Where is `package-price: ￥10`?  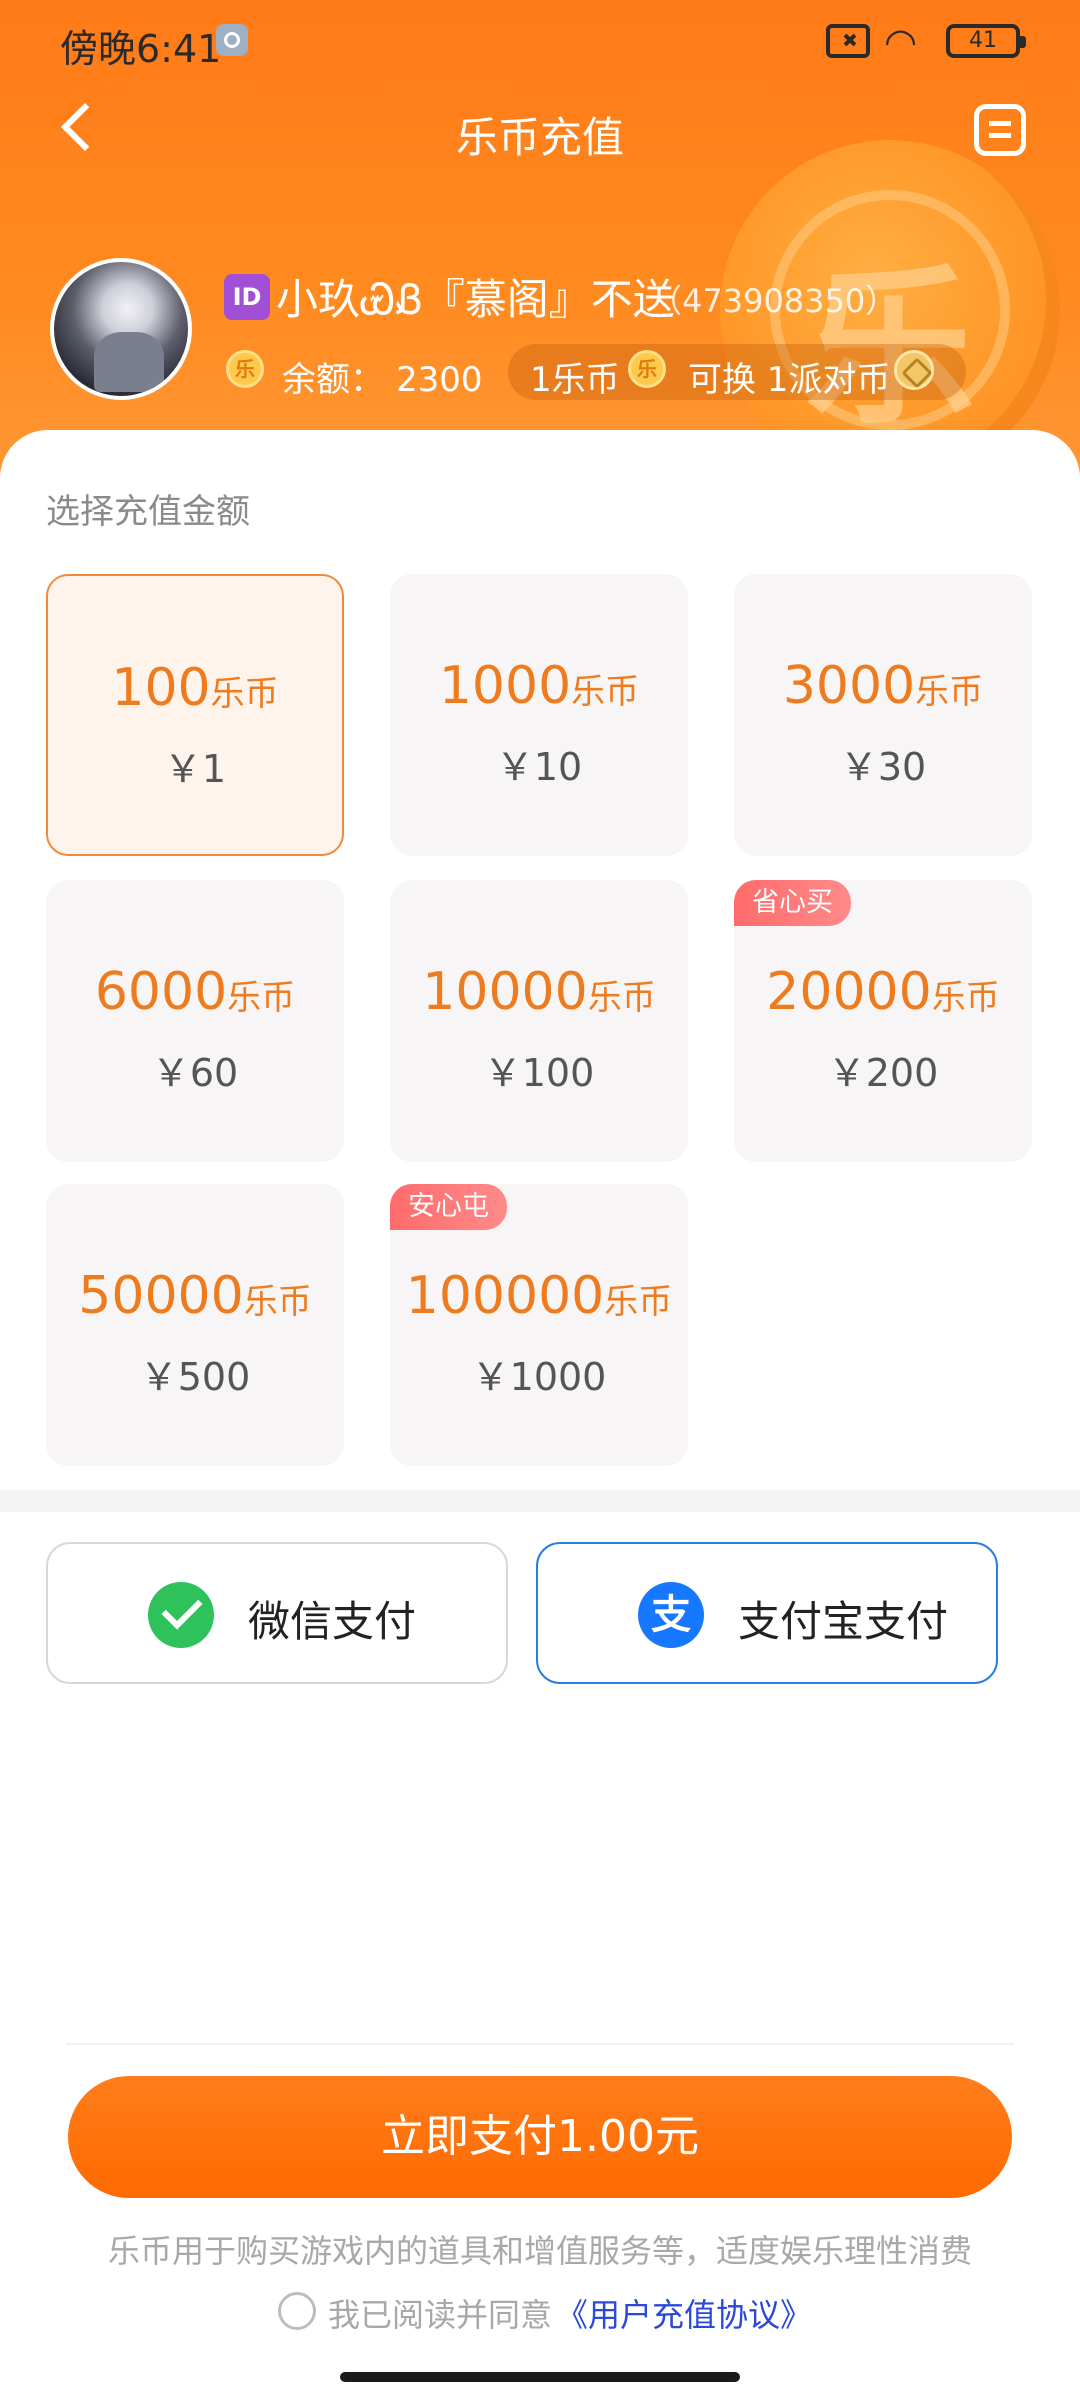 package-price: ￥10 is located at coordinates (539, 767).